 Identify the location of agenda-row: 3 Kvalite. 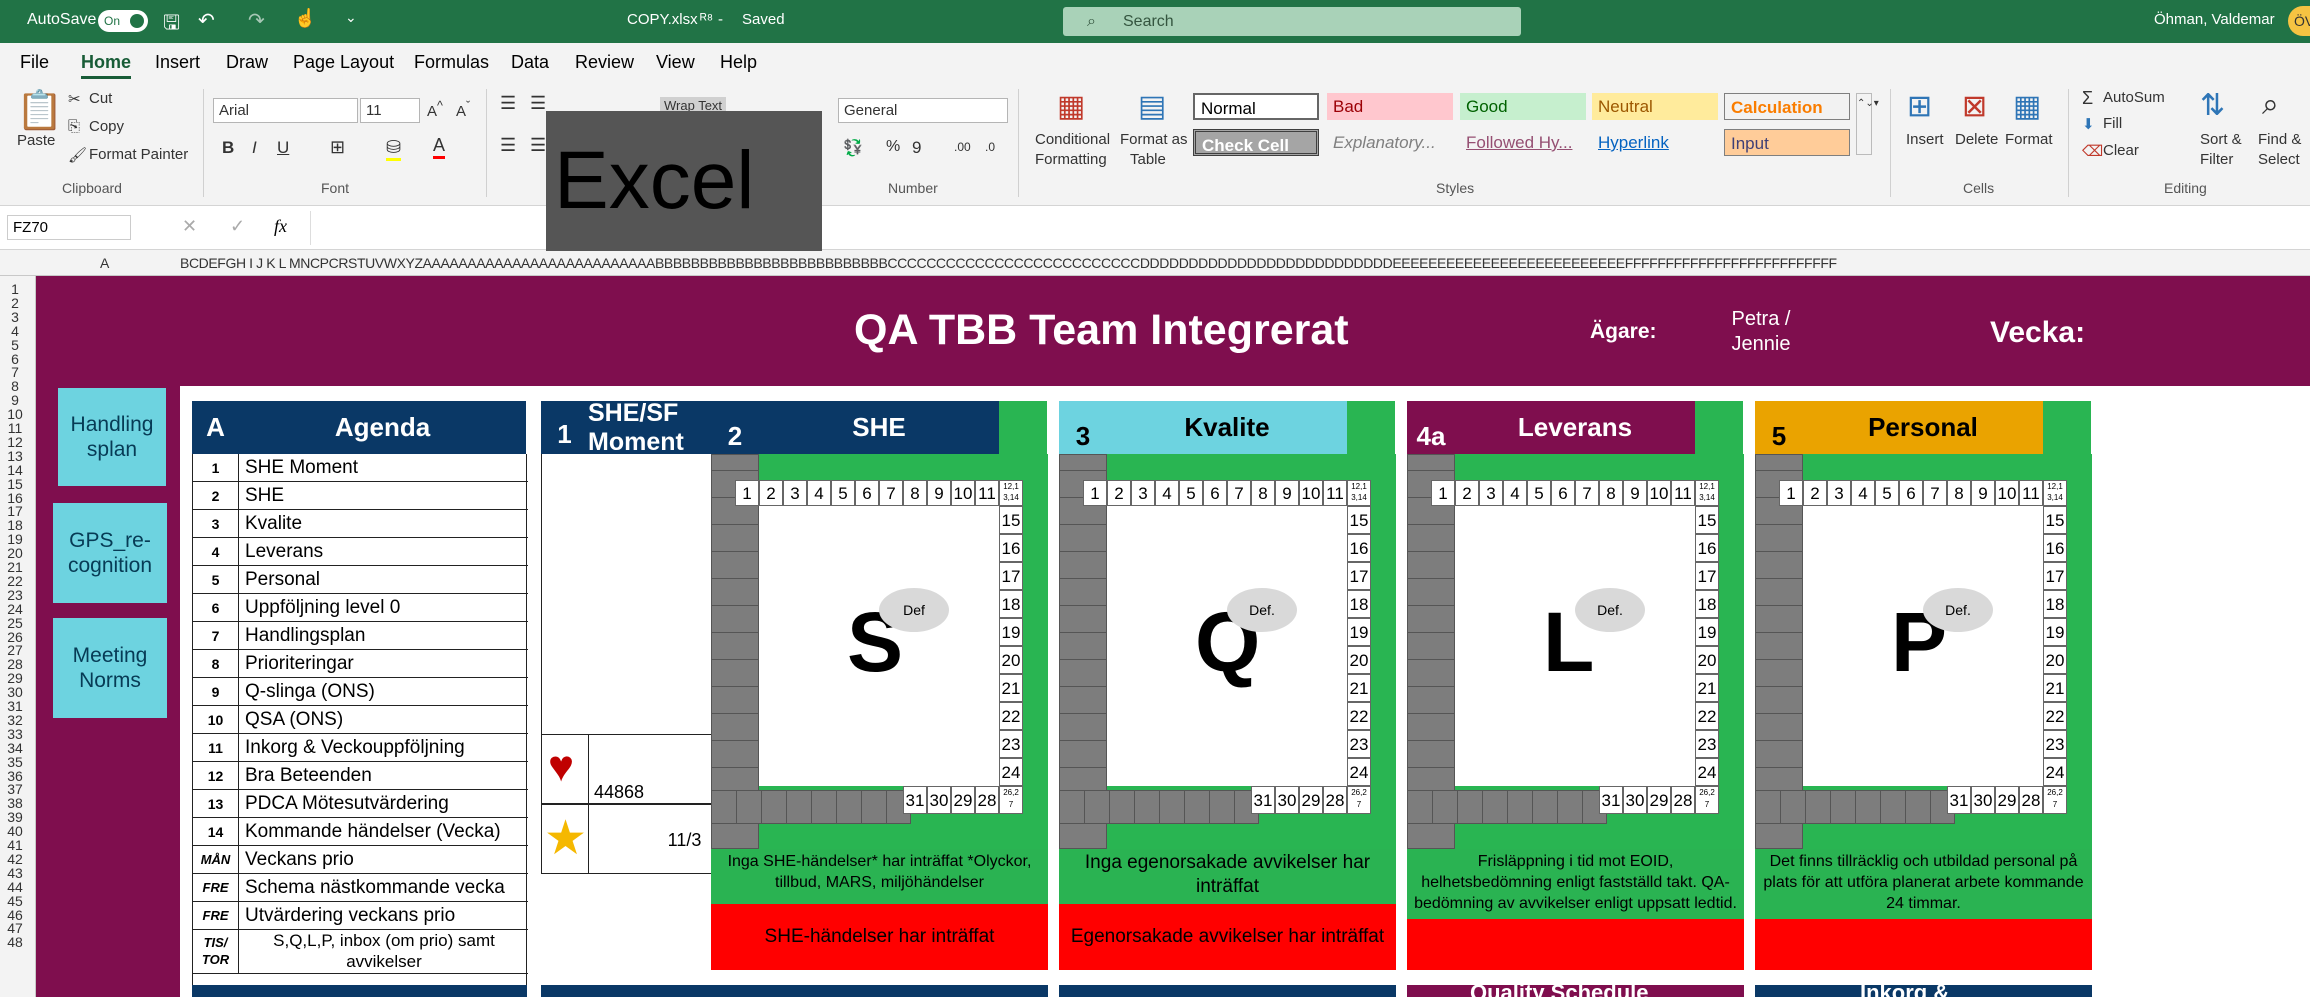
(360, 524).